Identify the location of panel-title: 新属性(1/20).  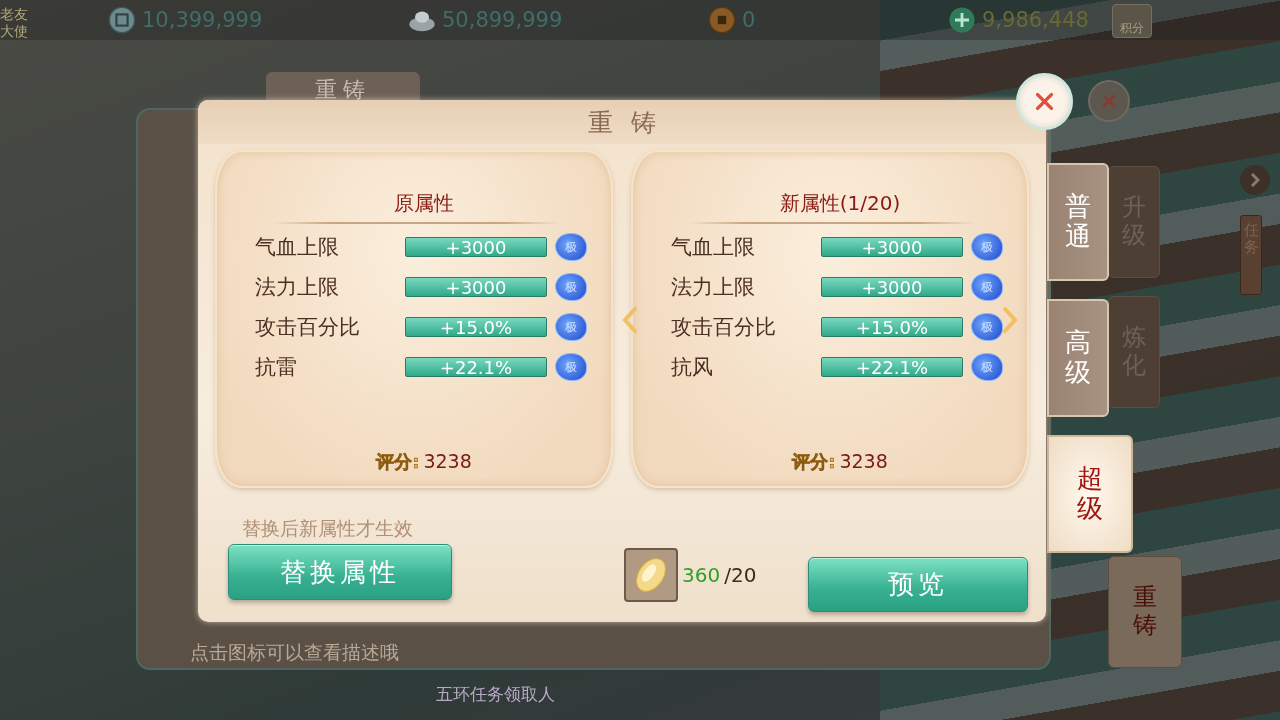
(840, 203).